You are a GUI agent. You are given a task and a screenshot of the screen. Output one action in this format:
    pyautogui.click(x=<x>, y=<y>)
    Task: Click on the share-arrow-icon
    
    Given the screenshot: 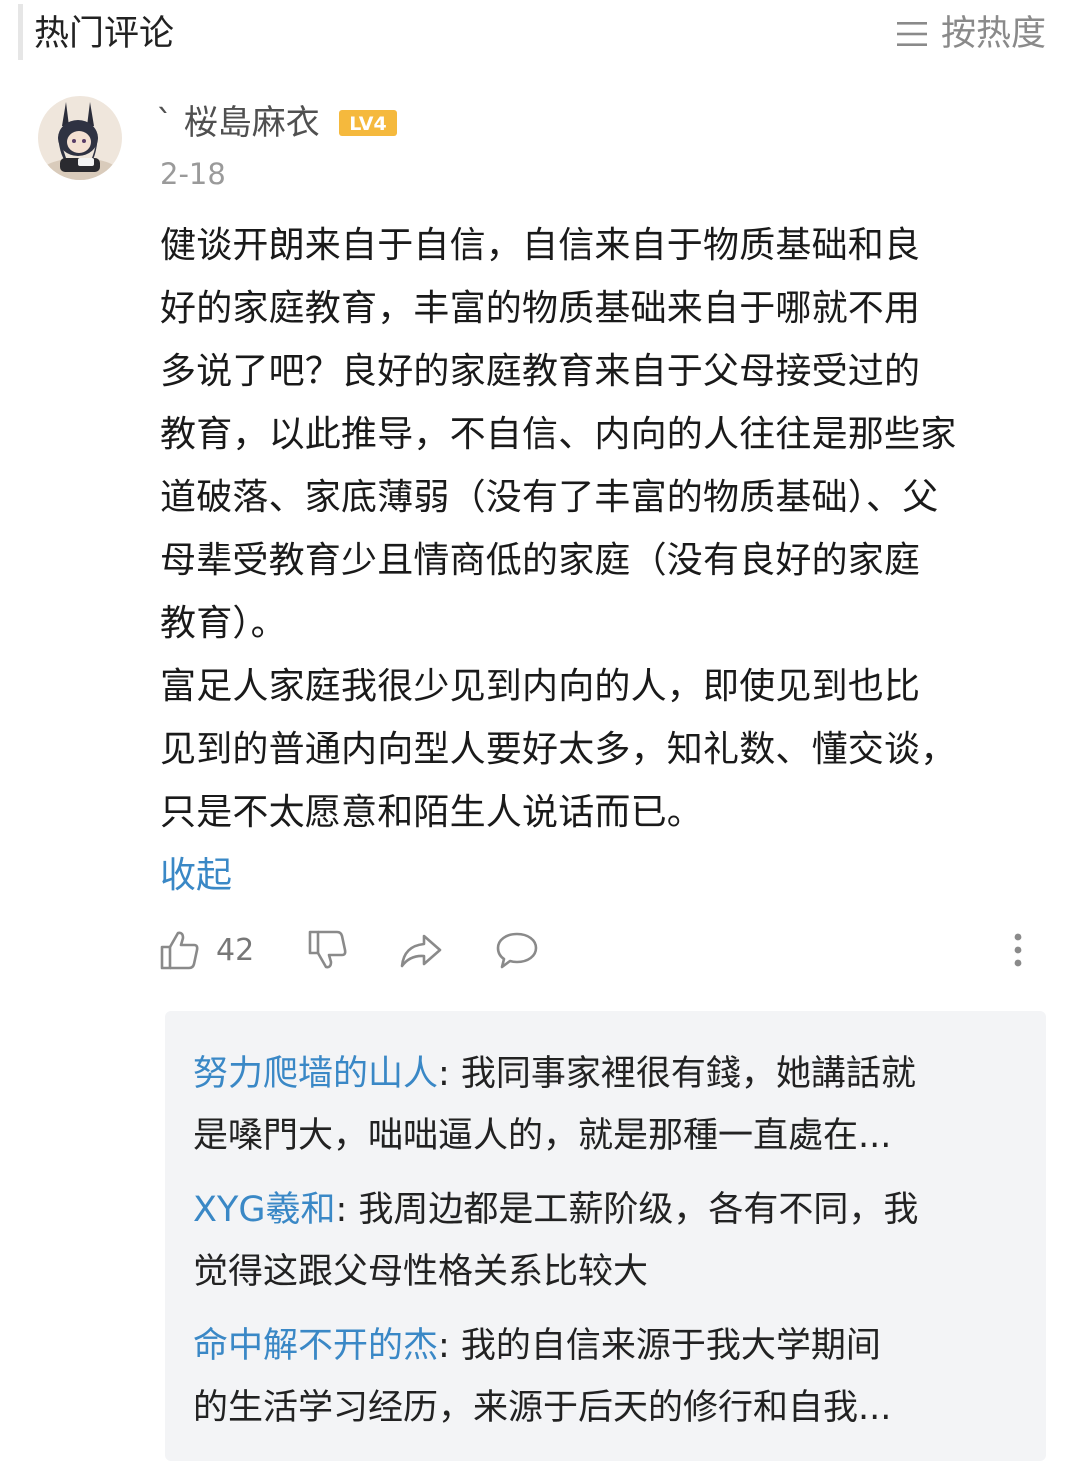 What is the action you would take?
    pyautogui.click(x=421, y=951)
    